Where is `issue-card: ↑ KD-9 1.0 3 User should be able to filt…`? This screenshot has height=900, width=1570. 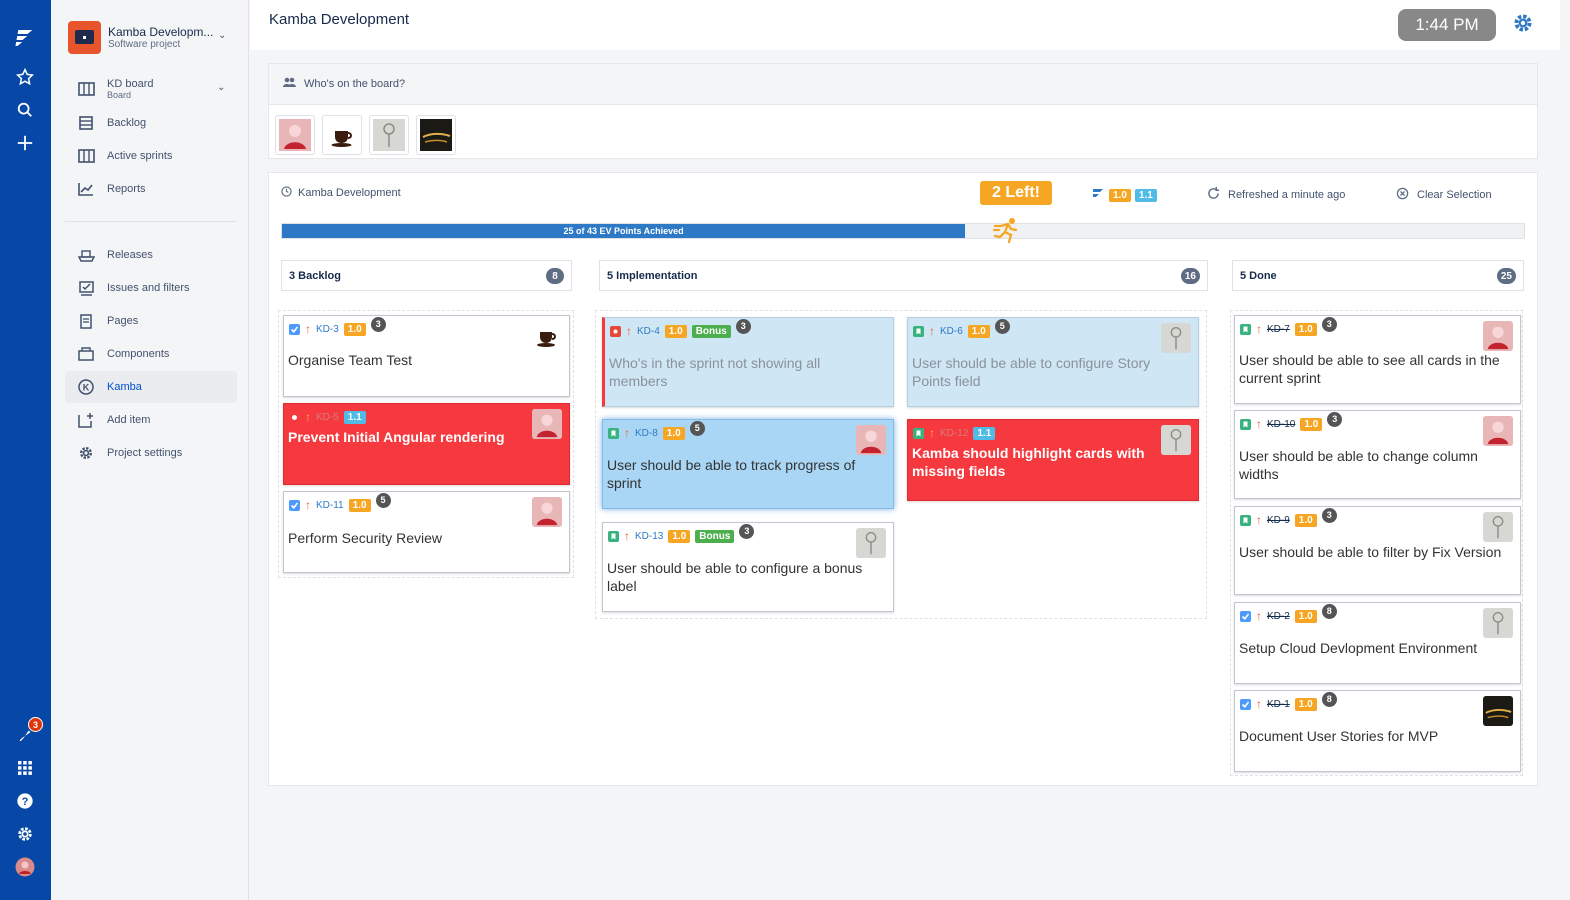
issue-card: ↑ KD-9 1.0 3 User should be able to filt… is located at coordinates (1377, 550).